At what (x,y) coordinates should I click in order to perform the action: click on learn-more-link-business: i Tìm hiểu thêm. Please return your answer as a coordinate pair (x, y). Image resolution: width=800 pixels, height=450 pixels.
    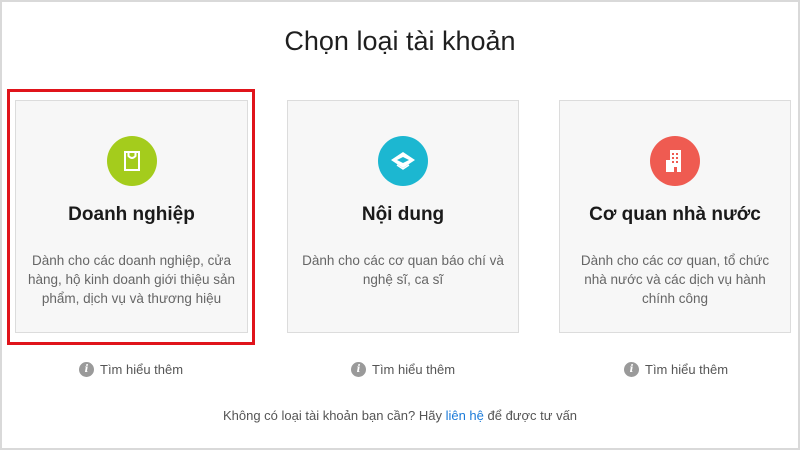
    Looking at the image, I should click on (131, 369).